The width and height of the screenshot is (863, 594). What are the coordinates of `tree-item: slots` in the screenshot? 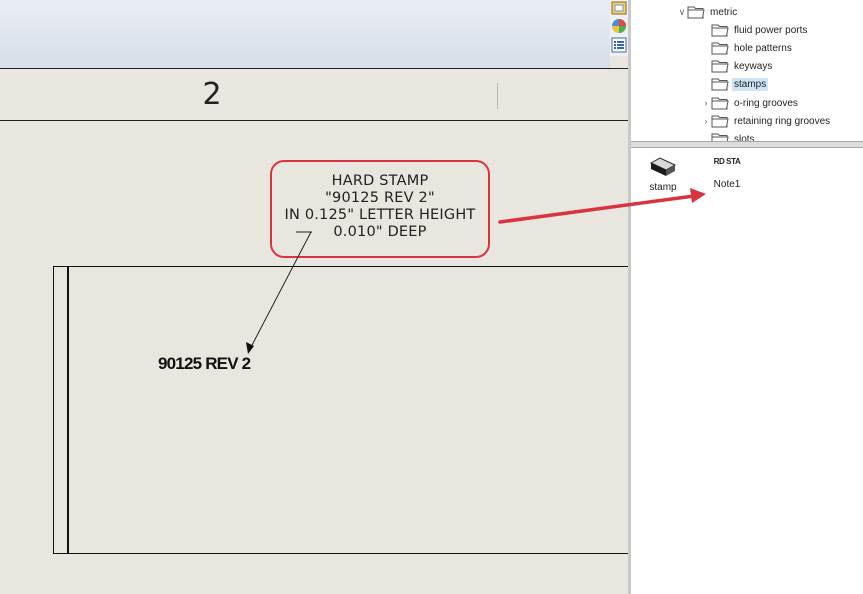 It's located at (729, 135).